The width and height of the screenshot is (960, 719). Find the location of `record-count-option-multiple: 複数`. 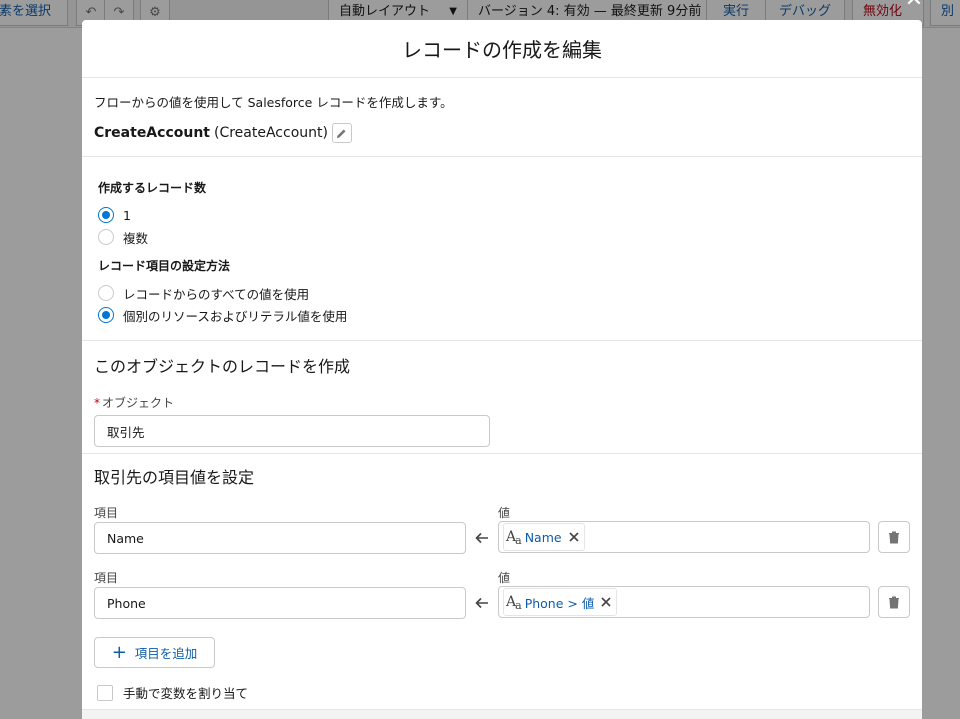

record-count-option-multiple: 複数 is located at coordinates (502, 237).